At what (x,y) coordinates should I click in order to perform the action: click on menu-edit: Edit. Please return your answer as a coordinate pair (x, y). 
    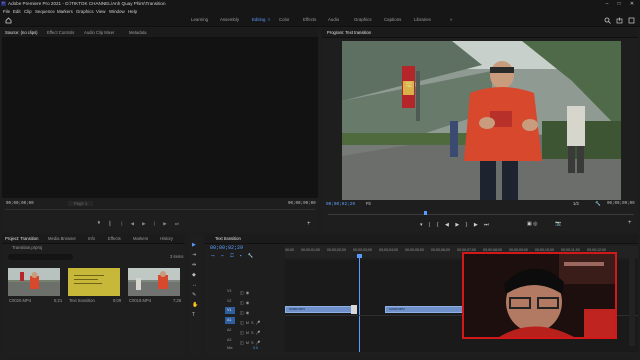
    Looking at the image, I should click on (17, 11).